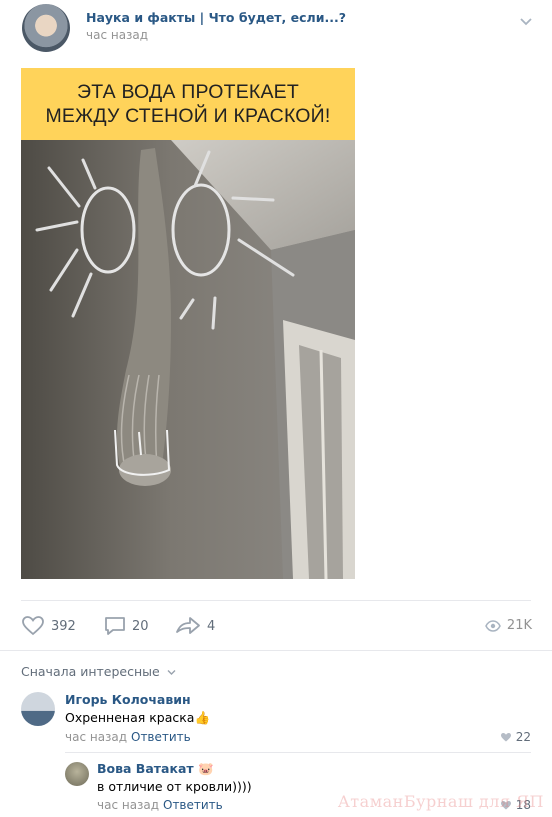 This screenshot has height=817, width=552. What do you see at coordinates (188, 625) in the screenshot?
I see `share-icon` at bounding box center [188, 625].